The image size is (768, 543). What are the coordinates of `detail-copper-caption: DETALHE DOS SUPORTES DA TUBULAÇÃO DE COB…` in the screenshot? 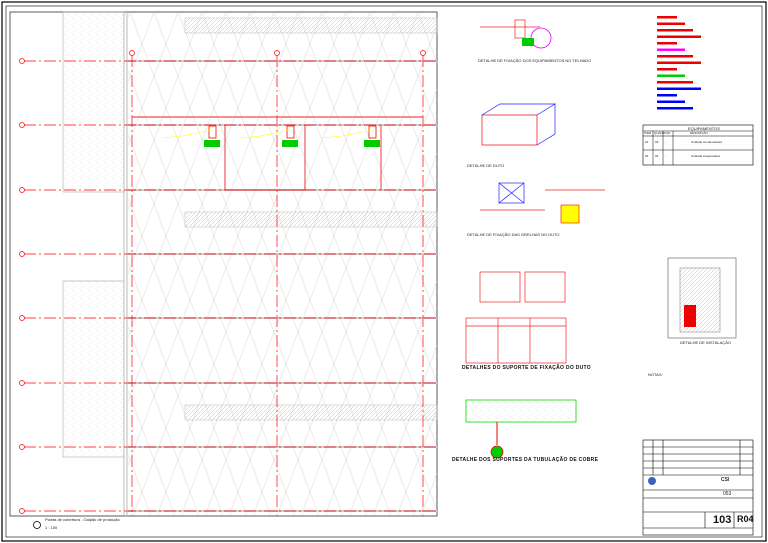 It's located at (525, 460).